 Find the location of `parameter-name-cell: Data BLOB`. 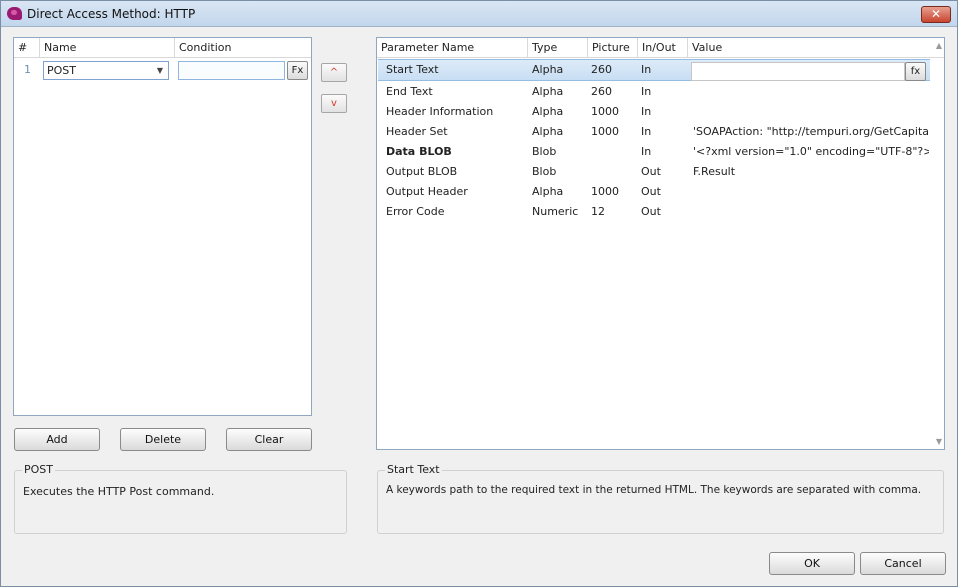

parameter-name-cell: Data BLOB is located at coordinates (419, 151).